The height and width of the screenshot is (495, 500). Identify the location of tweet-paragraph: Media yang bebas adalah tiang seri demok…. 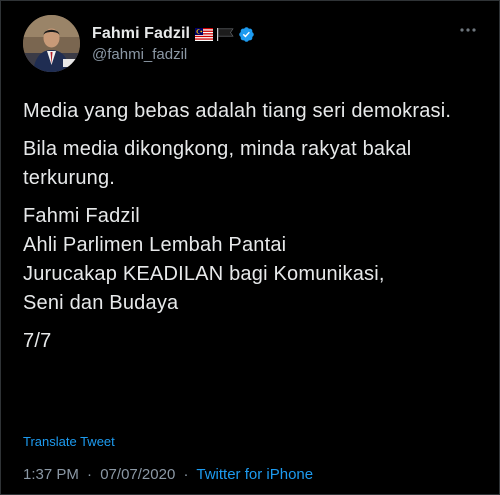
(237, 111).